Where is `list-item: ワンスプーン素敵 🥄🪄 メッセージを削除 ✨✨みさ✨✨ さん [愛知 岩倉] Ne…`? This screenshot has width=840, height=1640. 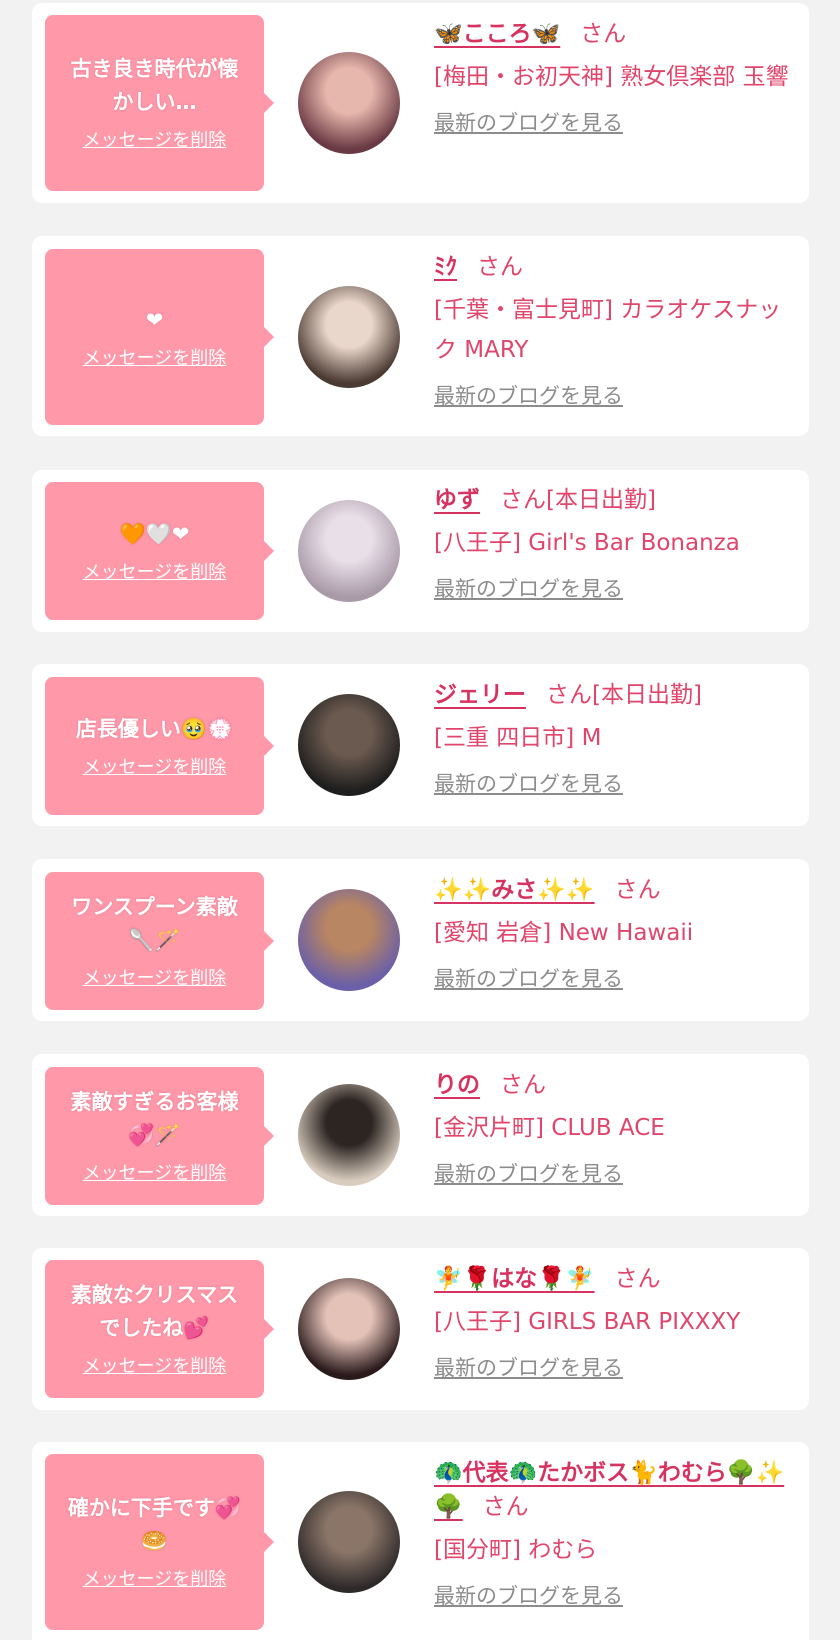
list-item: ワンスプーン素敵 🥄🪄 メッセージを削除 ✨✨みさ✨✨ さん [愛知 岩倉] Ne… is located at coordinates (420, 940).